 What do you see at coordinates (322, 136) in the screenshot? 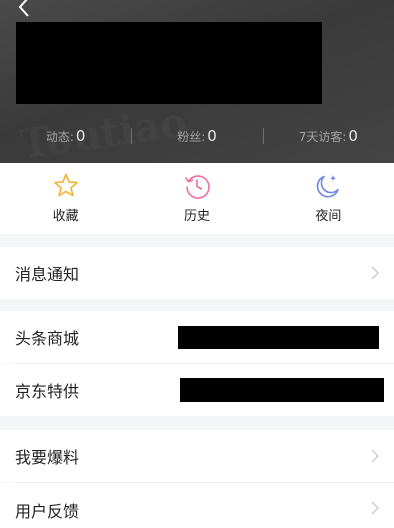
I see `stat-visitors-label: 7天访客:` at bounding box center [322, 136].